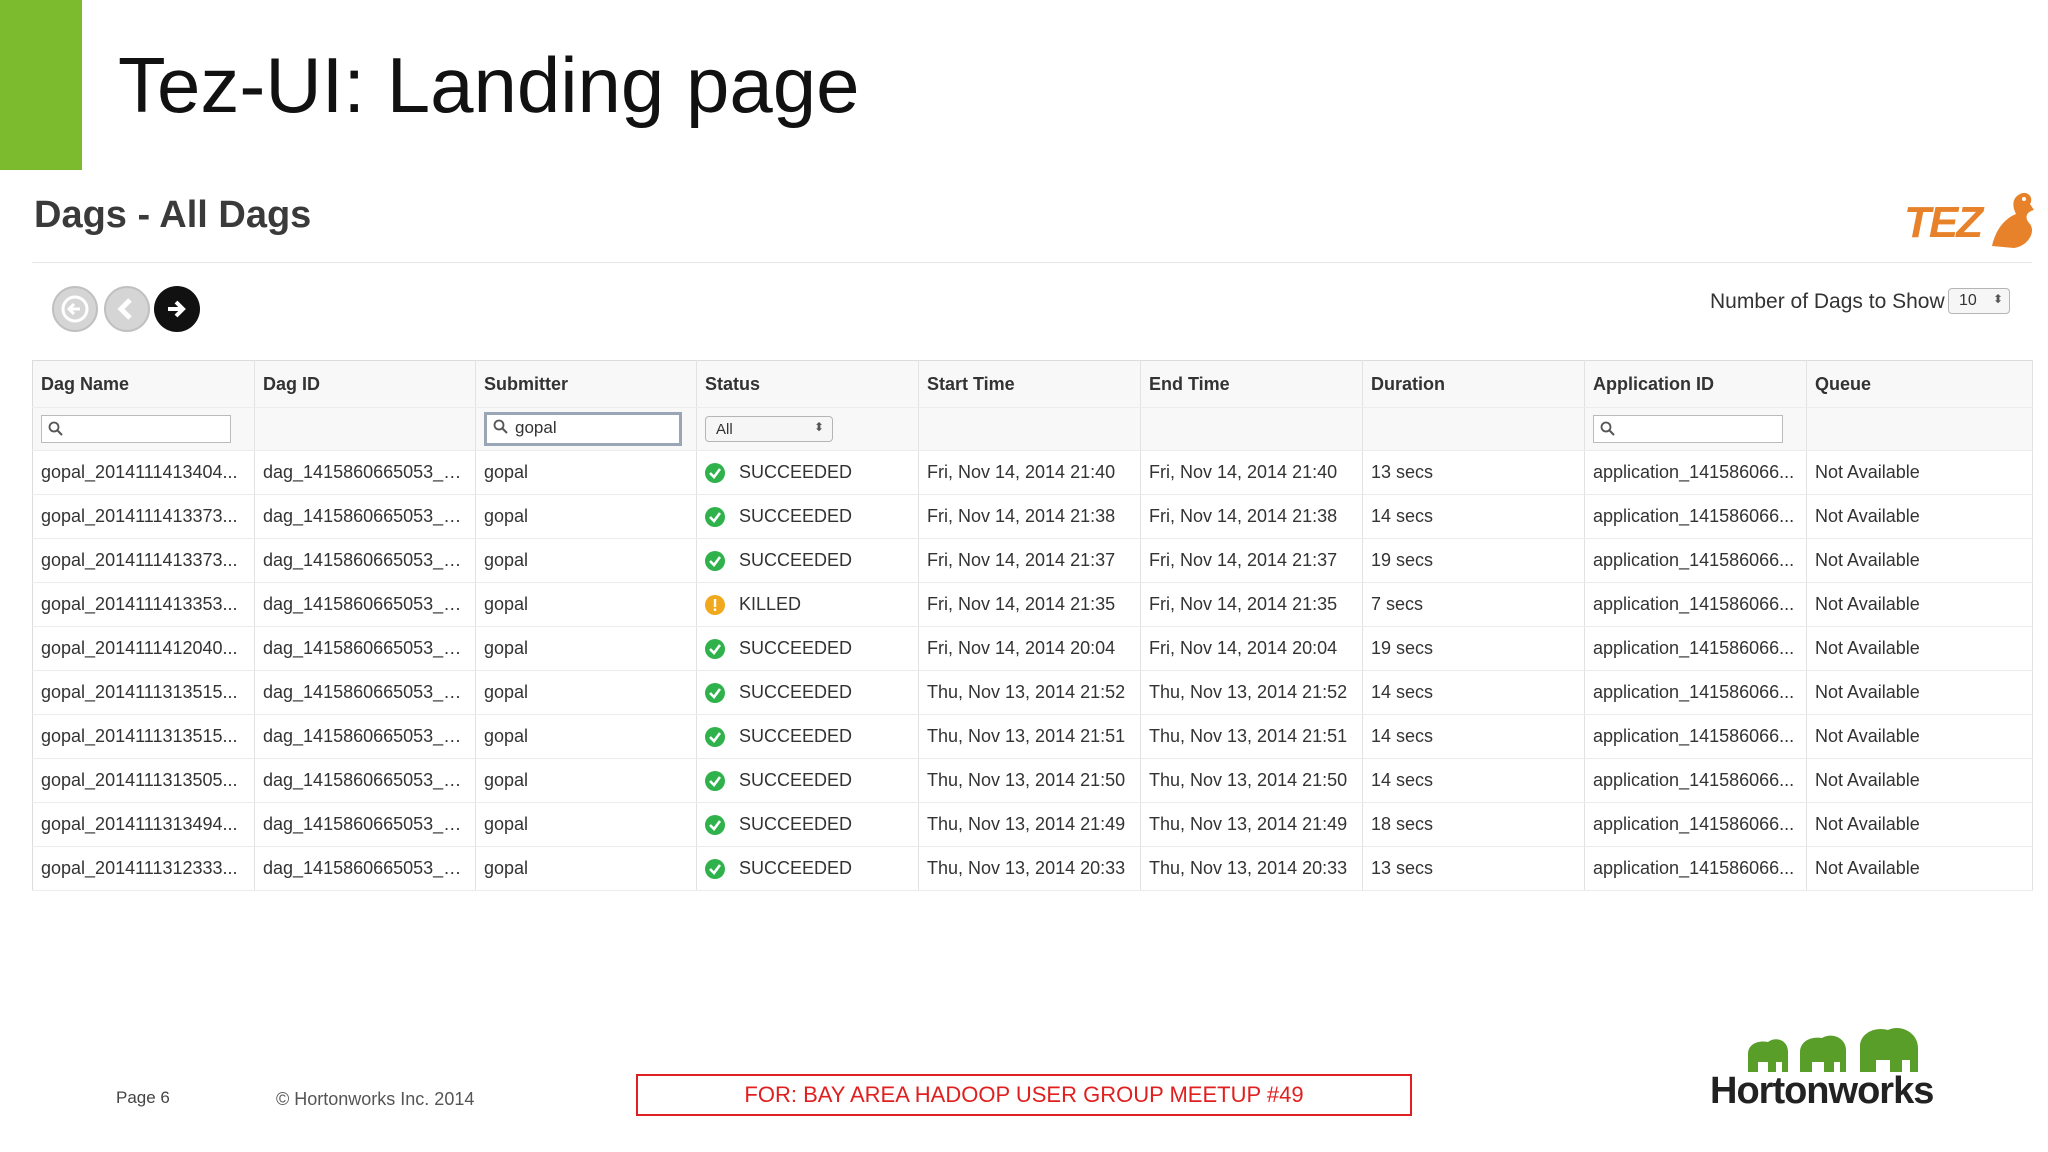 The width and height of the screenshot is (2048, 1152). I want to click on copyright: © Hortonworks Inc. 2014, so click(375, 1099).